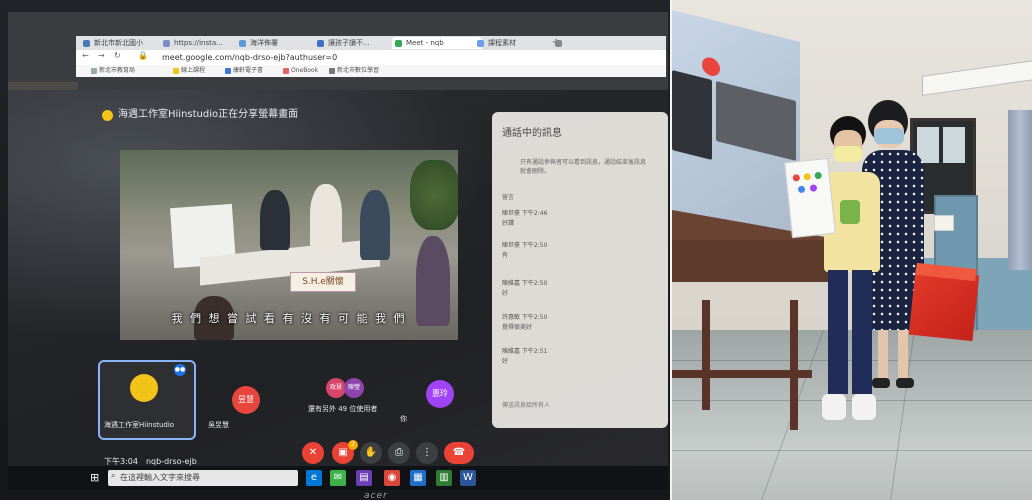 This screenshot has height=500, width=1032. I want to click on presenter-banner: 海遇工作室Hiinstudio正在分享螢幕畫面, so click(208, 114).